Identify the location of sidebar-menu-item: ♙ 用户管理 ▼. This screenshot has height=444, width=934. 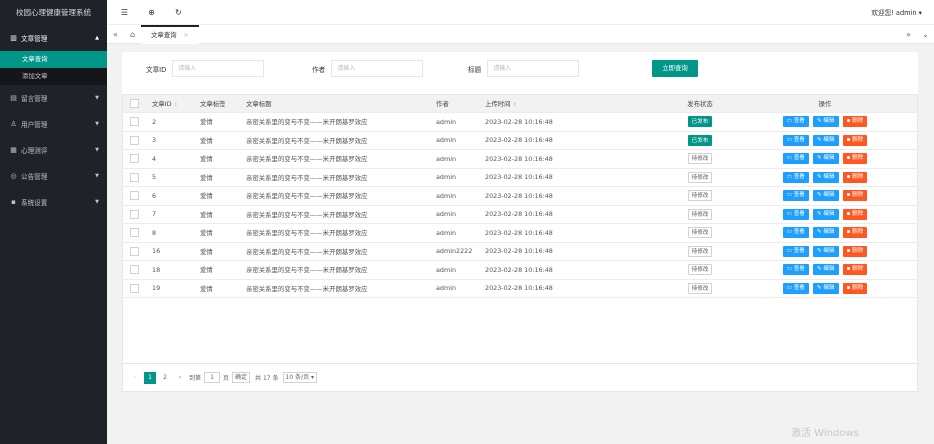
(53, 124).